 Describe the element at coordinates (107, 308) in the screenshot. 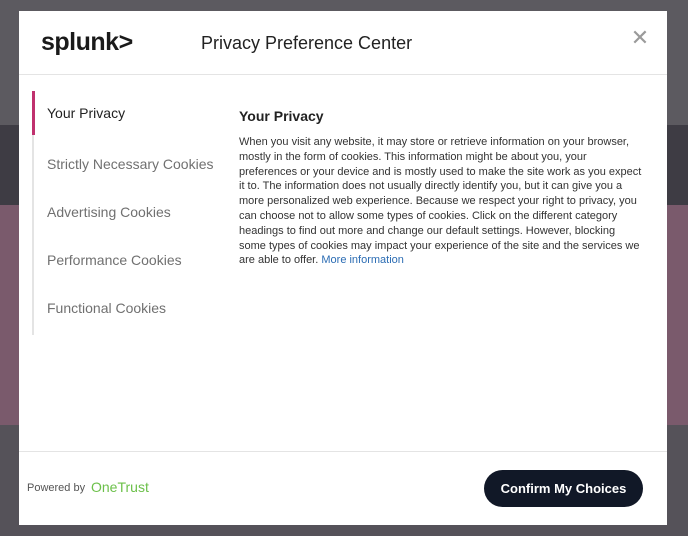

I see `tab-label: Functional Cookies` at that location.